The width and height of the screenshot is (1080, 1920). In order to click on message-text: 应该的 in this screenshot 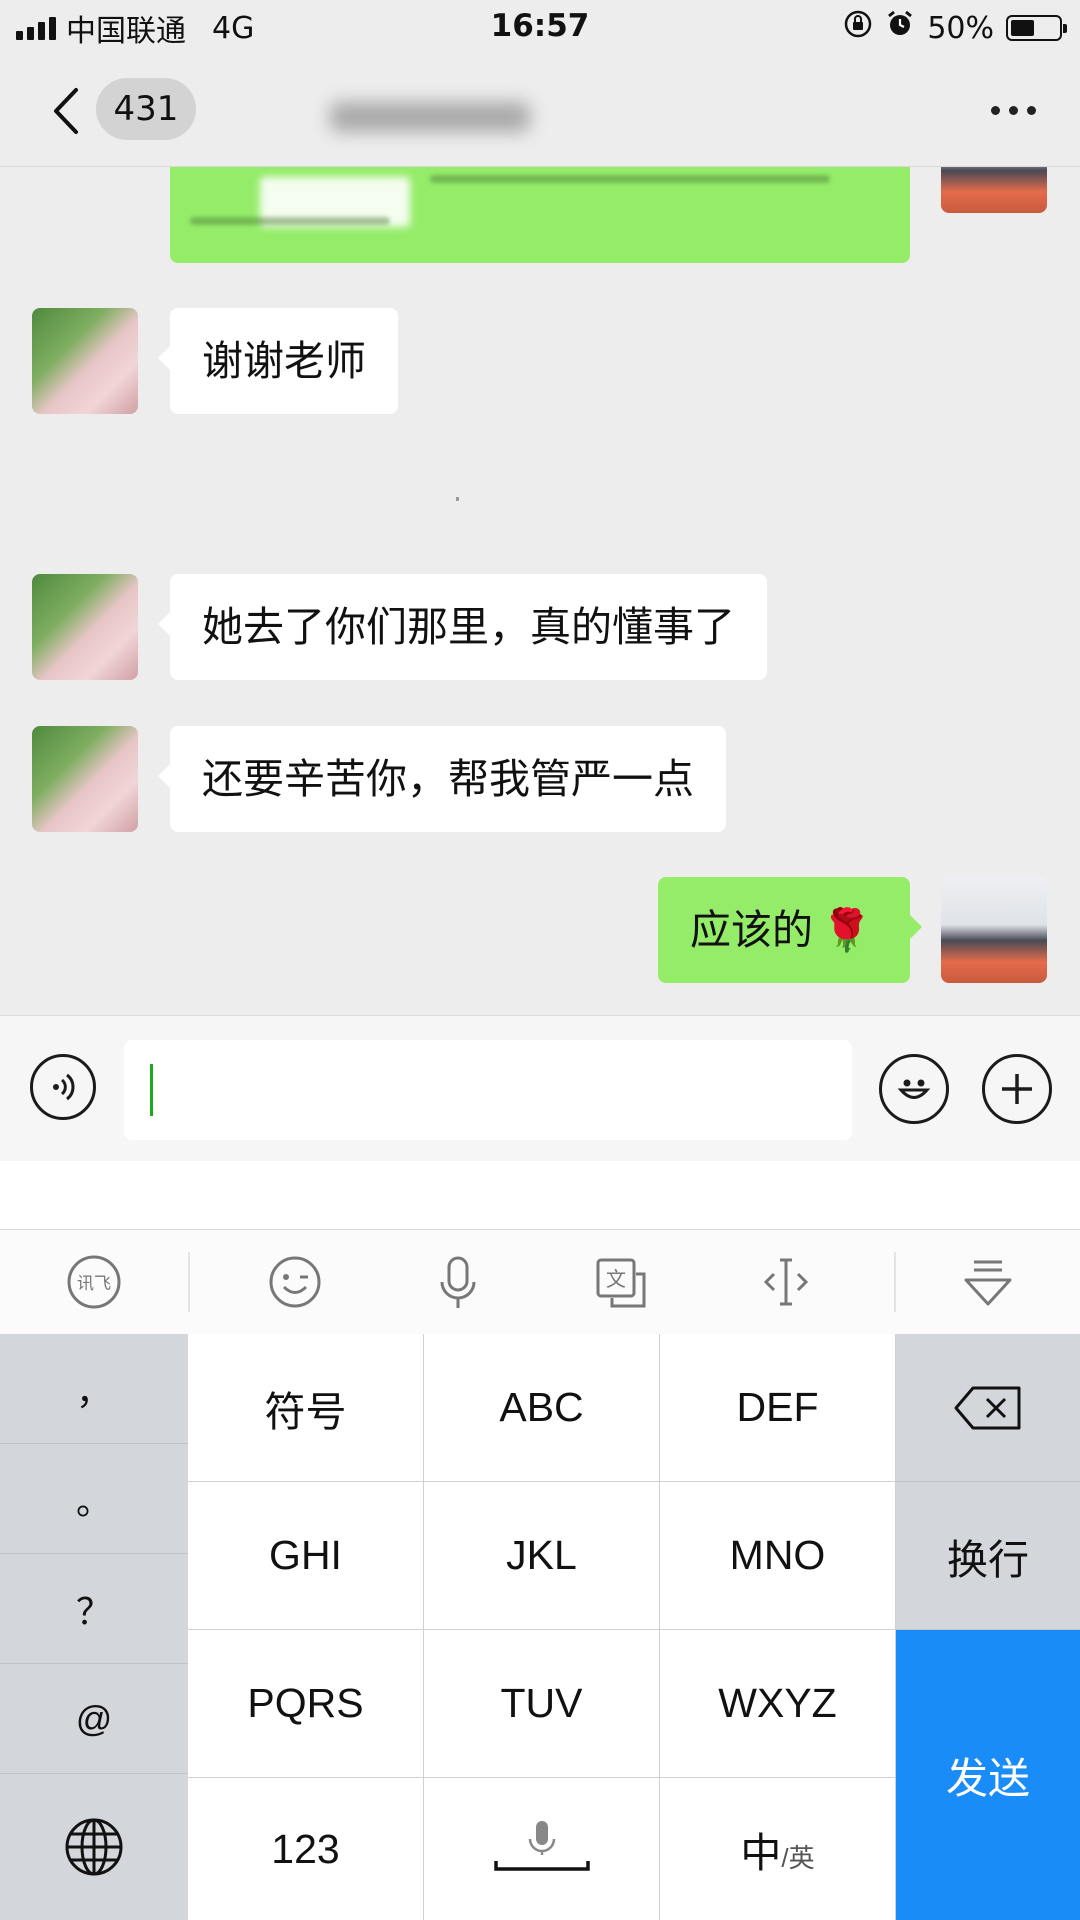, I will do `click(751, 929)`.